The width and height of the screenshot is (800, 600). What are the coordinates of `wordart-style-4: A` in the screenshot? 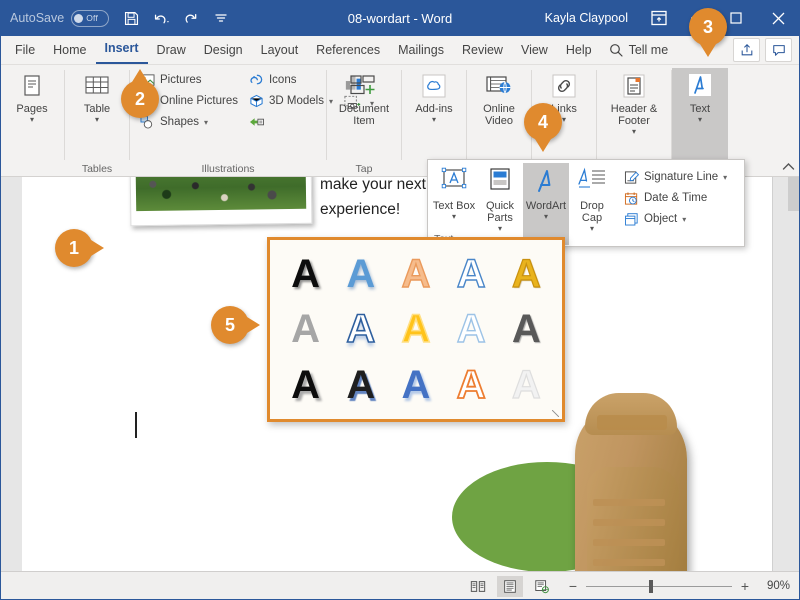 It's located at (471, 274).